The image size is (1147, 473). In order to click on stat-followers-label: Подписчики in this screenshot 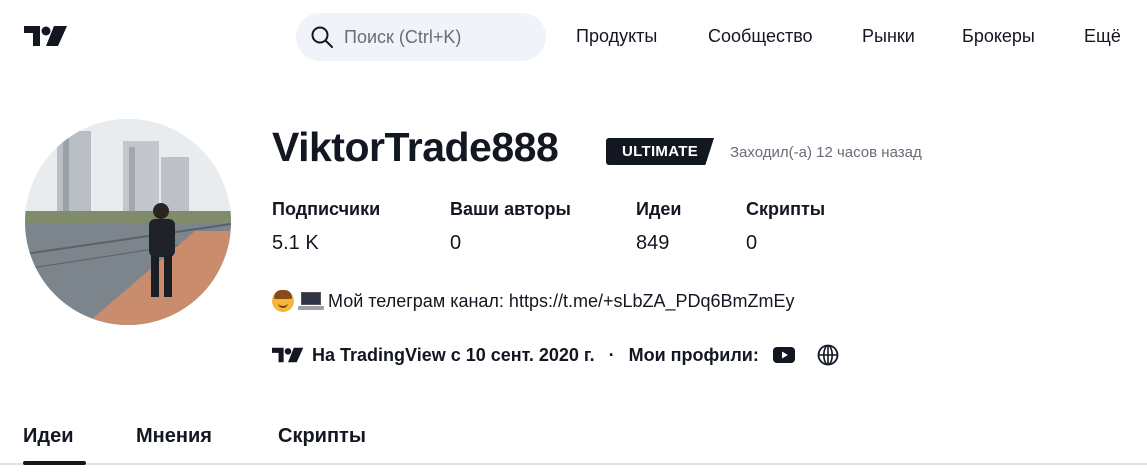, I will do `click(326, 209)`.